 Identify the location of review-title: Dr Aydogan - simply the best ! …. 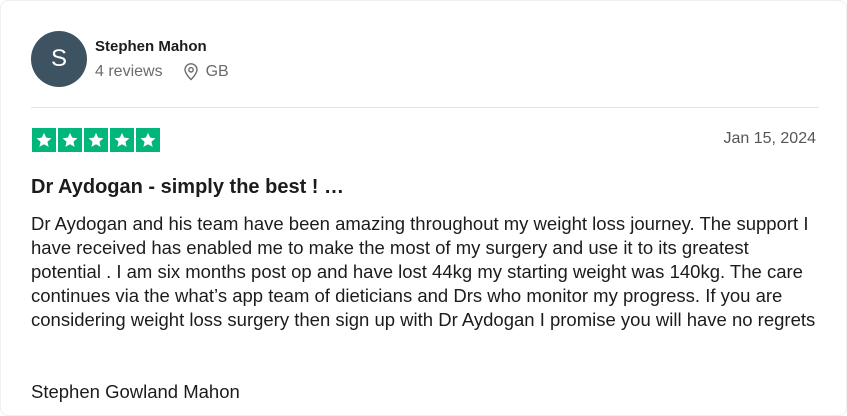
(187, 187).